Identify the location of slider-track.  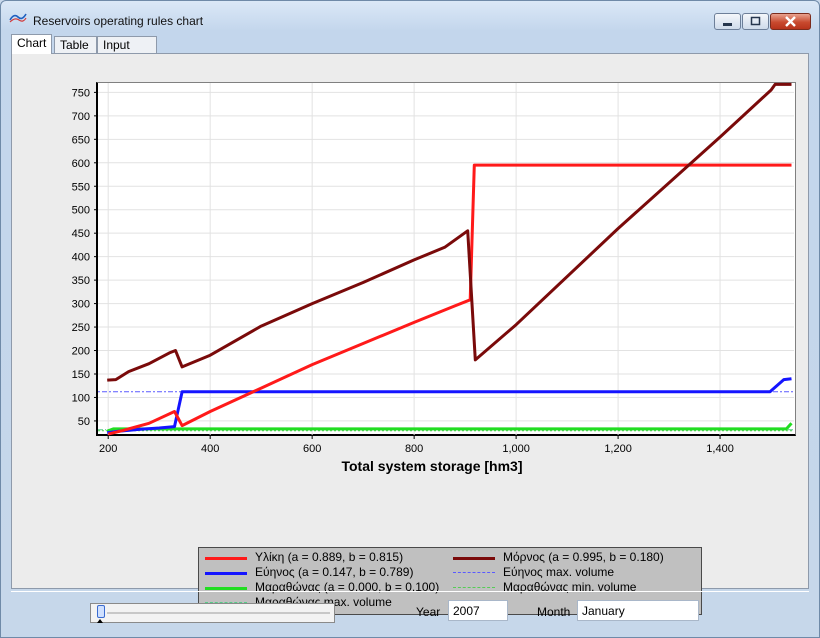
(218, 613).